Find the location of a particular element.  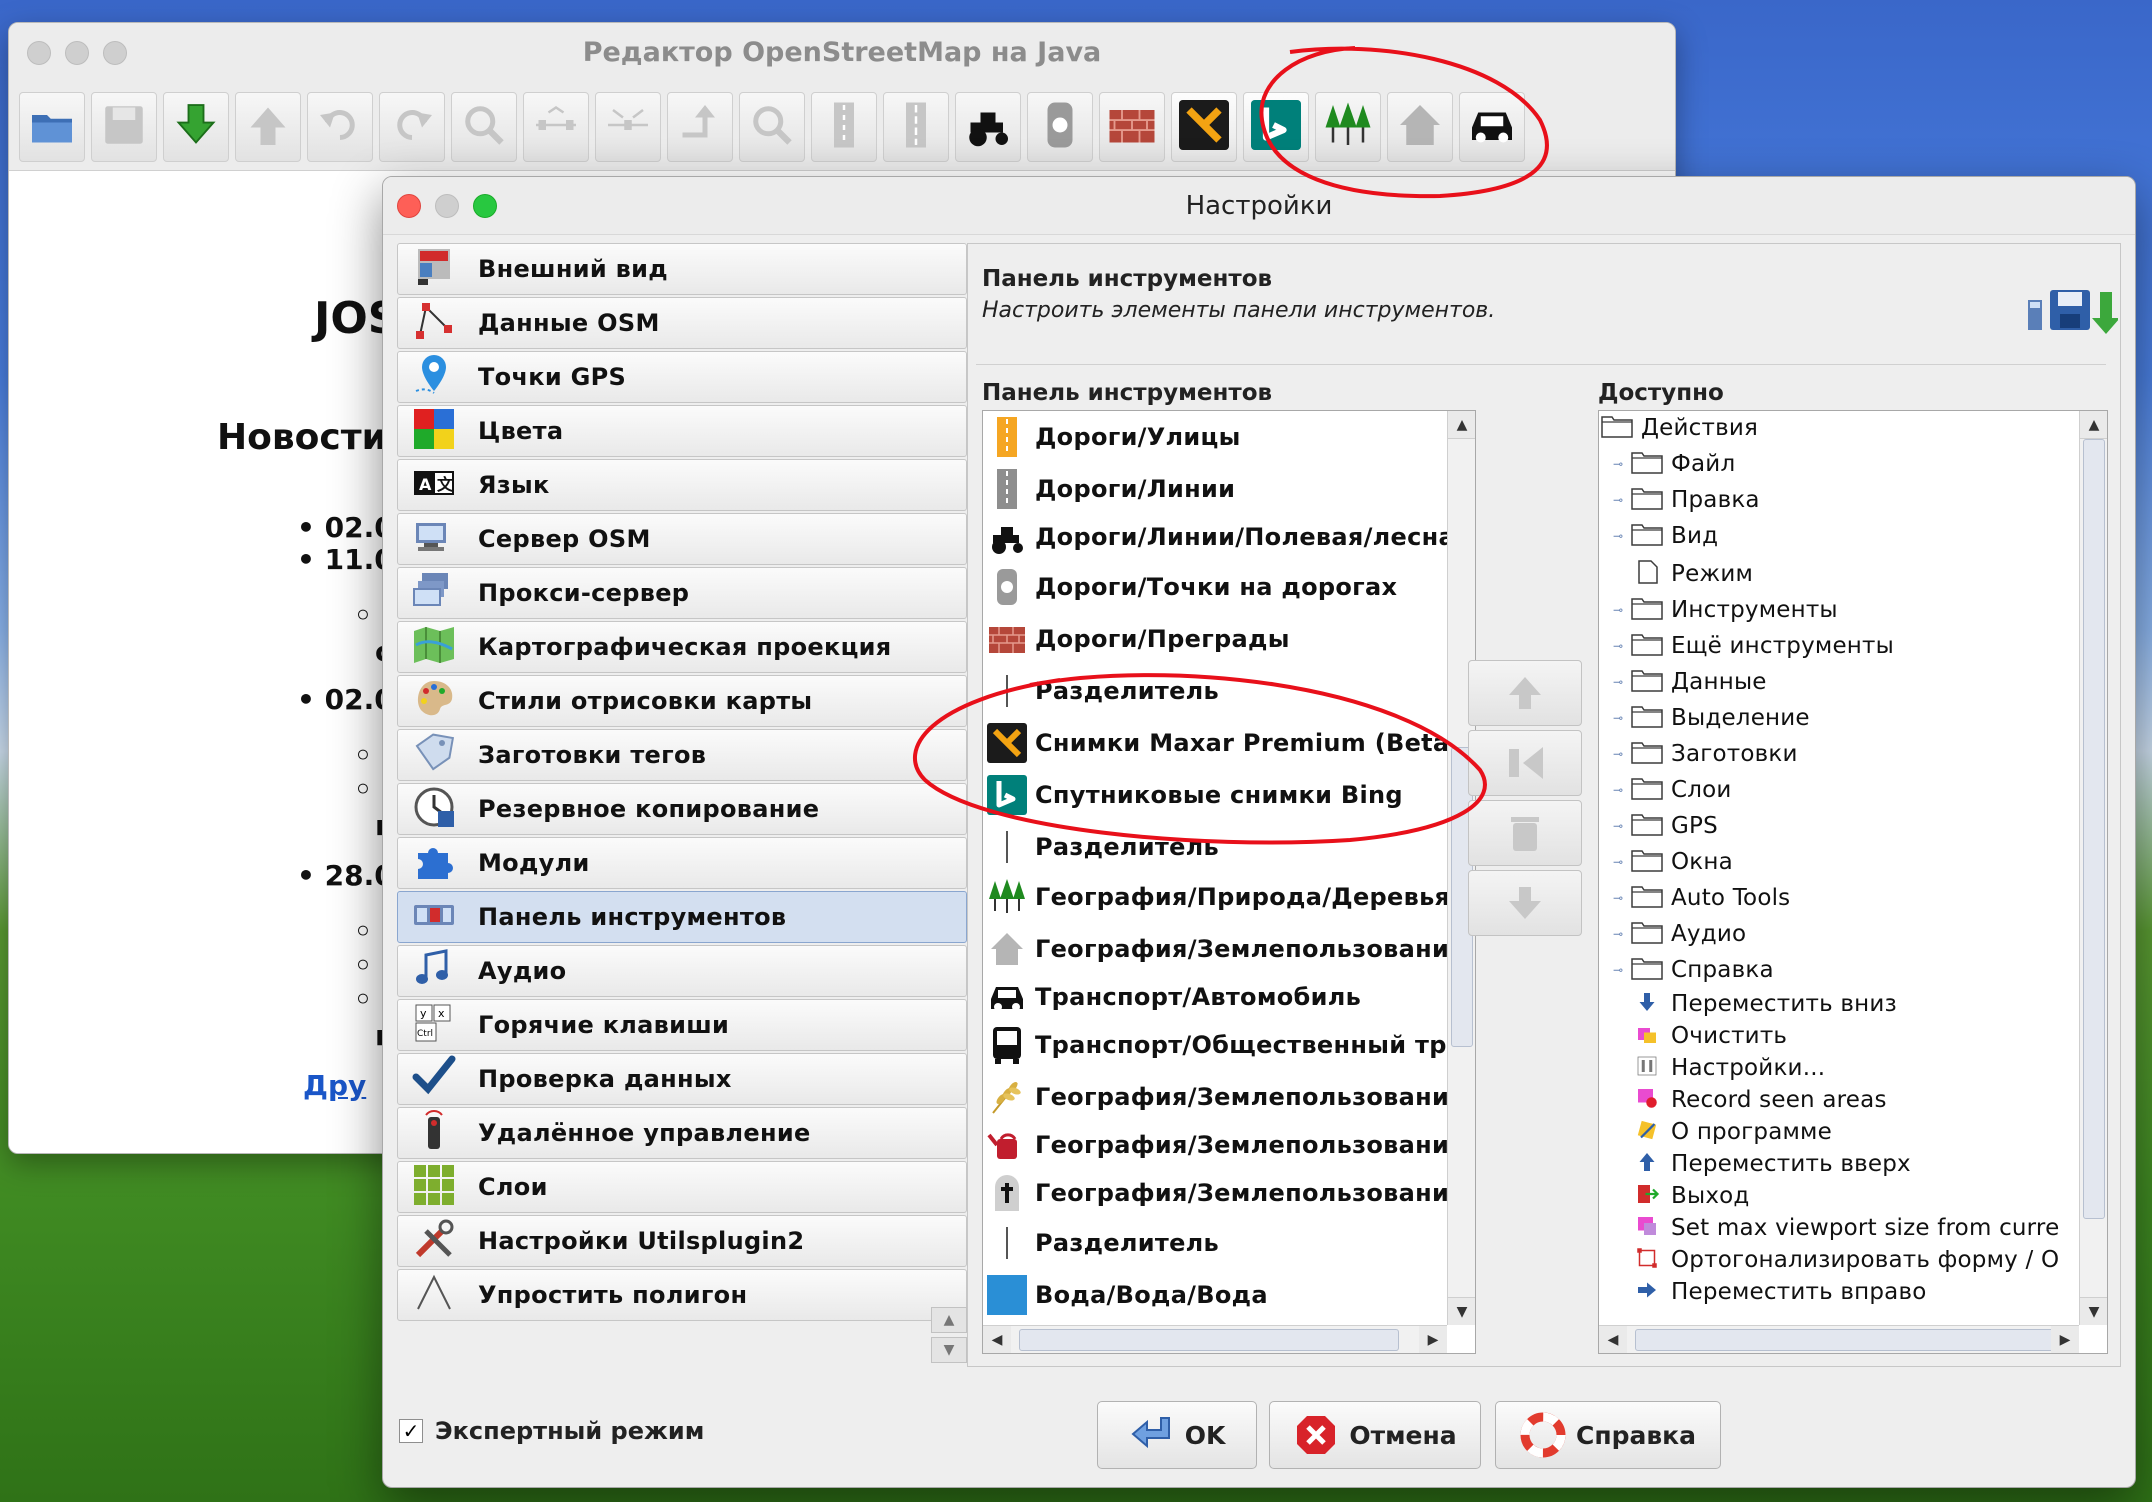

toolbar-item: Дороги/Преграды is located at coordinates (1213, 639).